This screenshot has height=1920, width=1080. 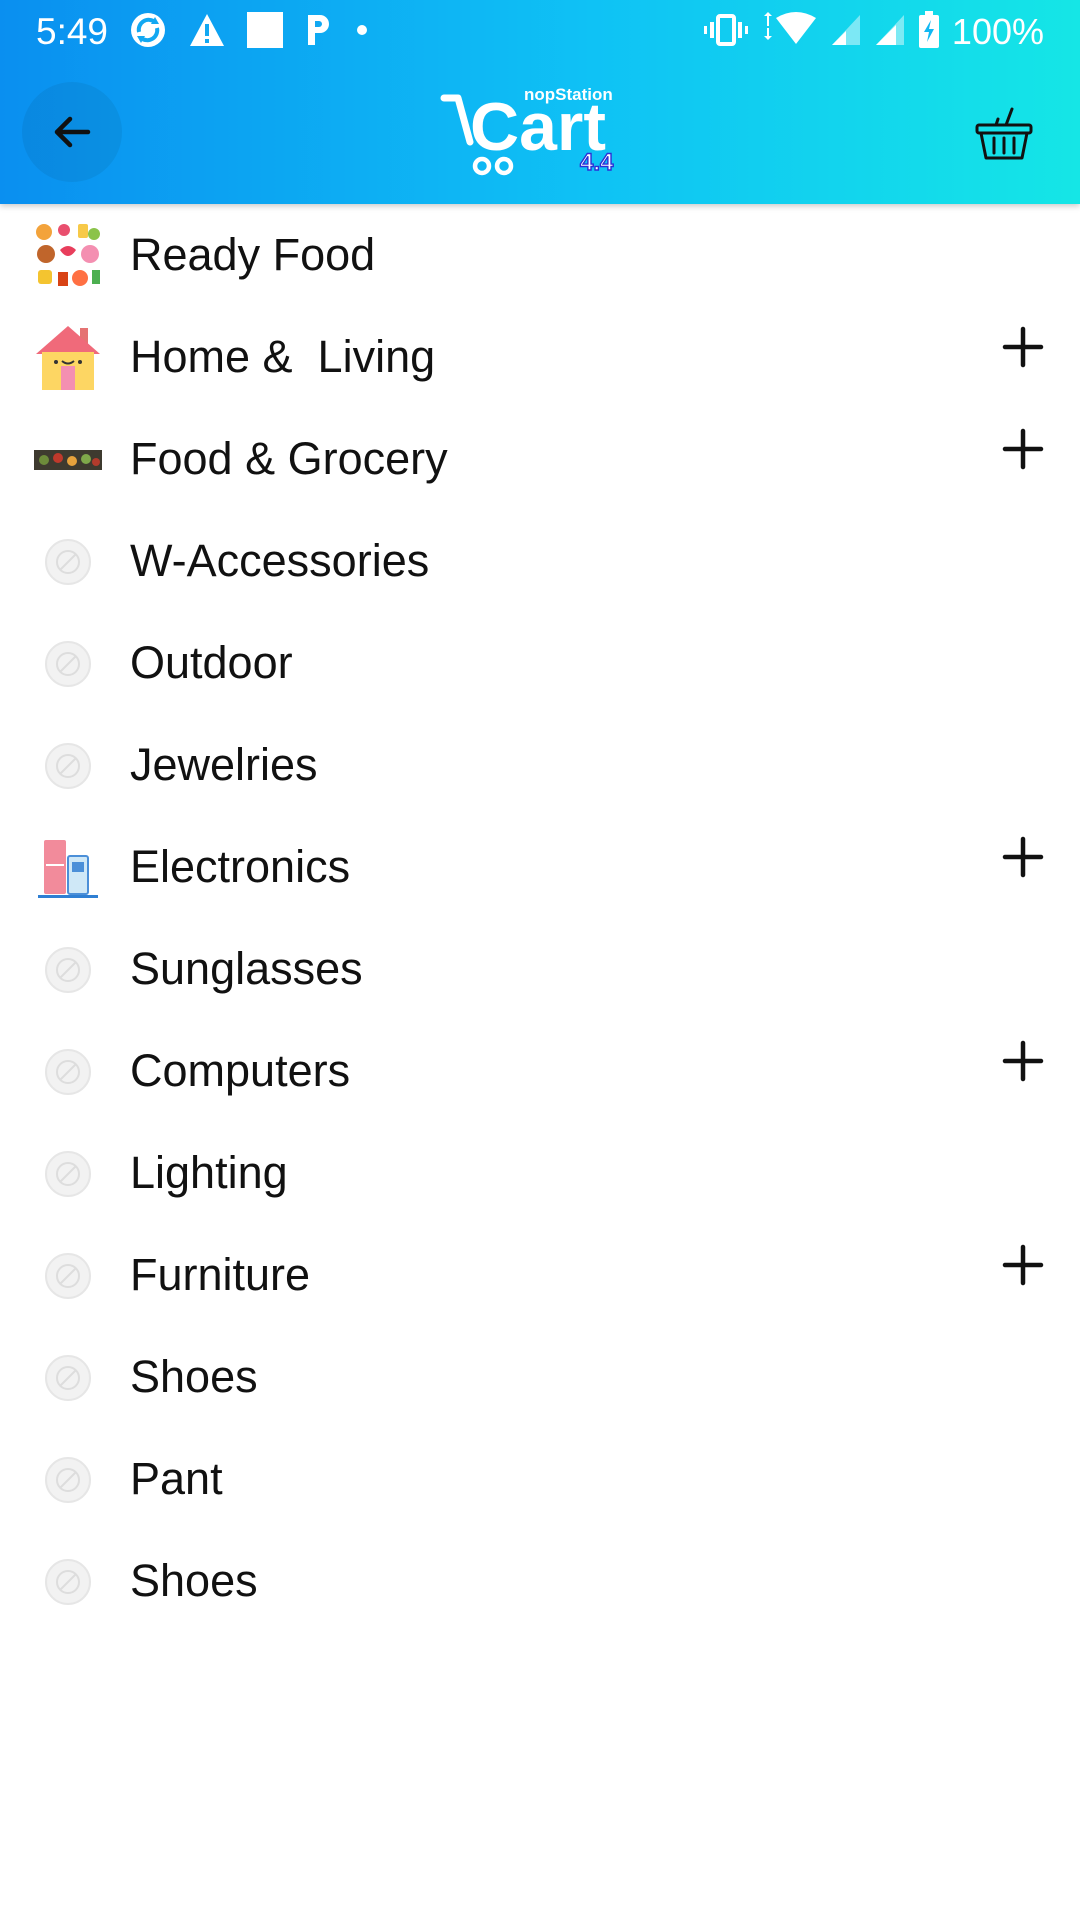 What do you see at coordinates (265, 32) in the screenshot?
I see `square-icon` at bounding box center [265, 32].